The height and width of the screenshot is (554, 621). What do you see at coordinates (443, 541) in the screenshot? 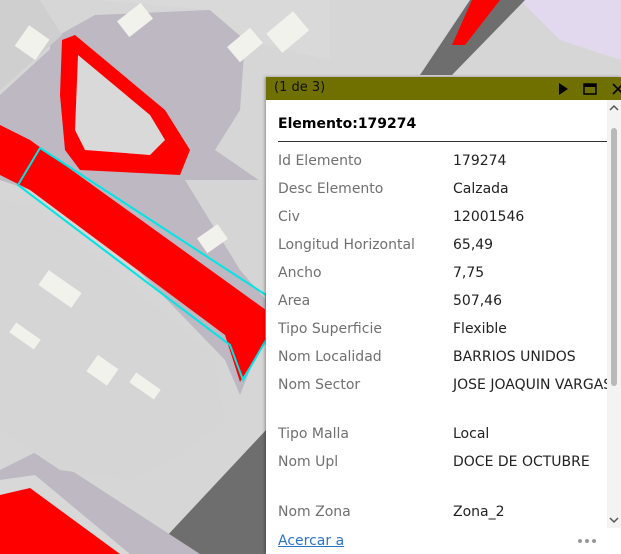
I see `popup-footer: Acercar a` at bounding box center [443, 541].